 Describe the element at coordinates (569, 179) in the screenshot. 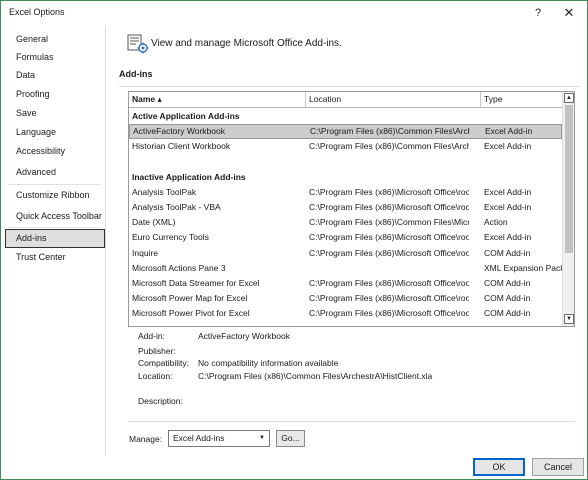

I see `scrollbar-thumb` at that location.